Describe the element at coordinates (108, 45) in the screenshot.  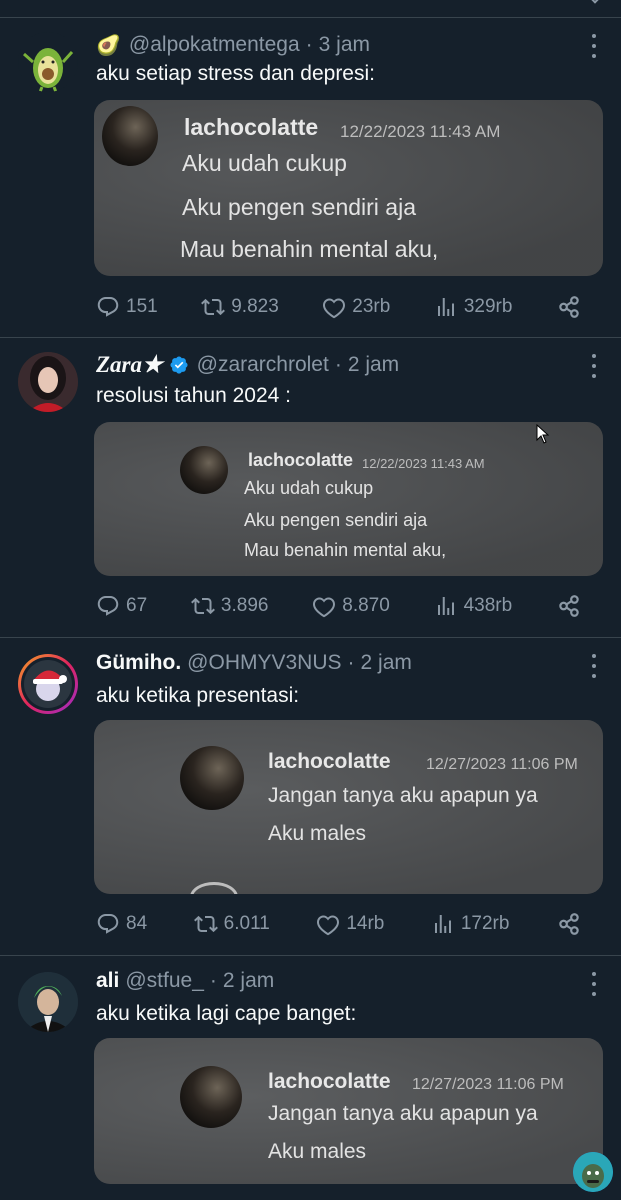
I see `display-name-emoji: 🥑` at that location.